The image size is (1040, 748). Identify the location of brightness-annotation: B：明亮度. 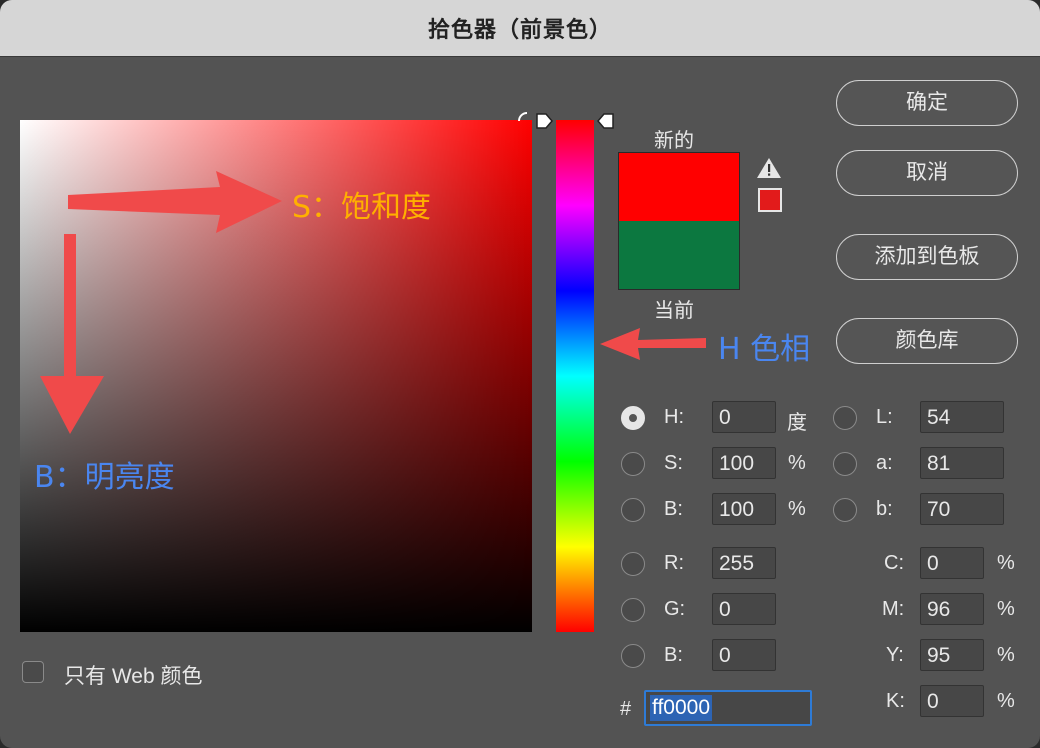
(104, 477).